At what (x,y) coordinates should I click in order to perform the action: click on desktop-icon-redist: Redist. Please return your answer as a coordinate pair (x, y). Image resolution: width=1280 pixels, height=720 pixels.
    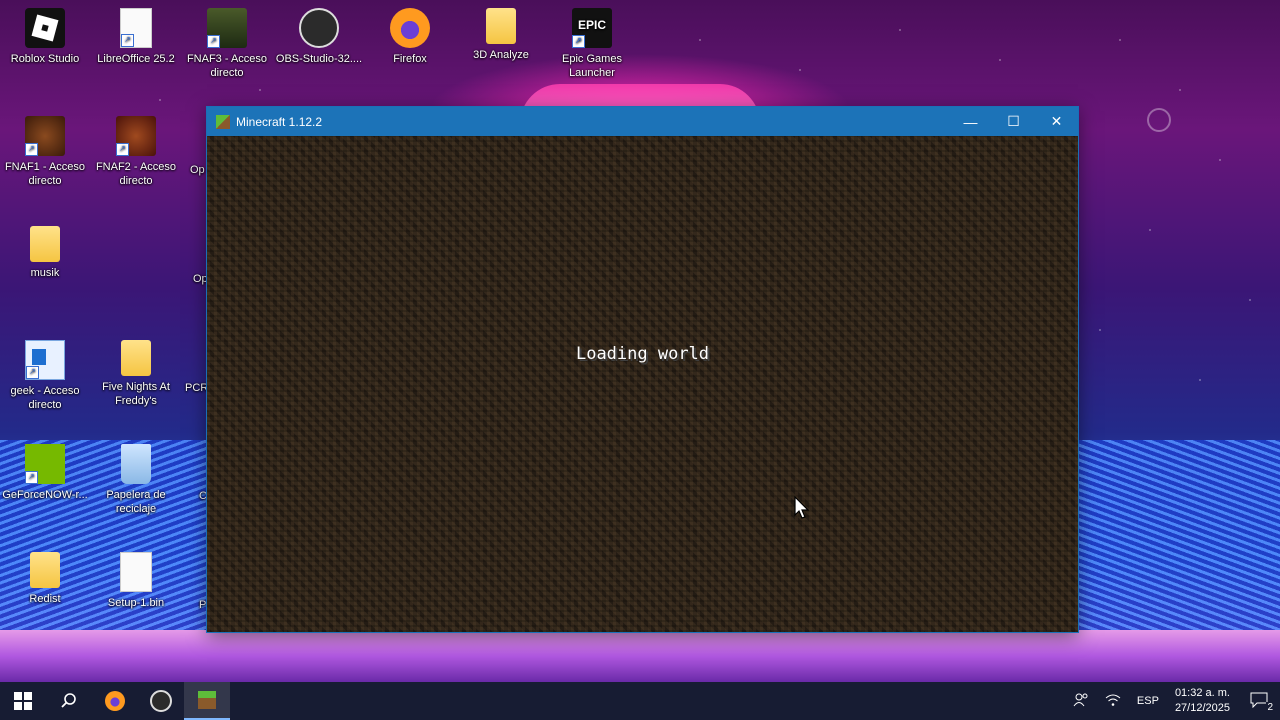
    Looking at the image, I should click on (45, 579).